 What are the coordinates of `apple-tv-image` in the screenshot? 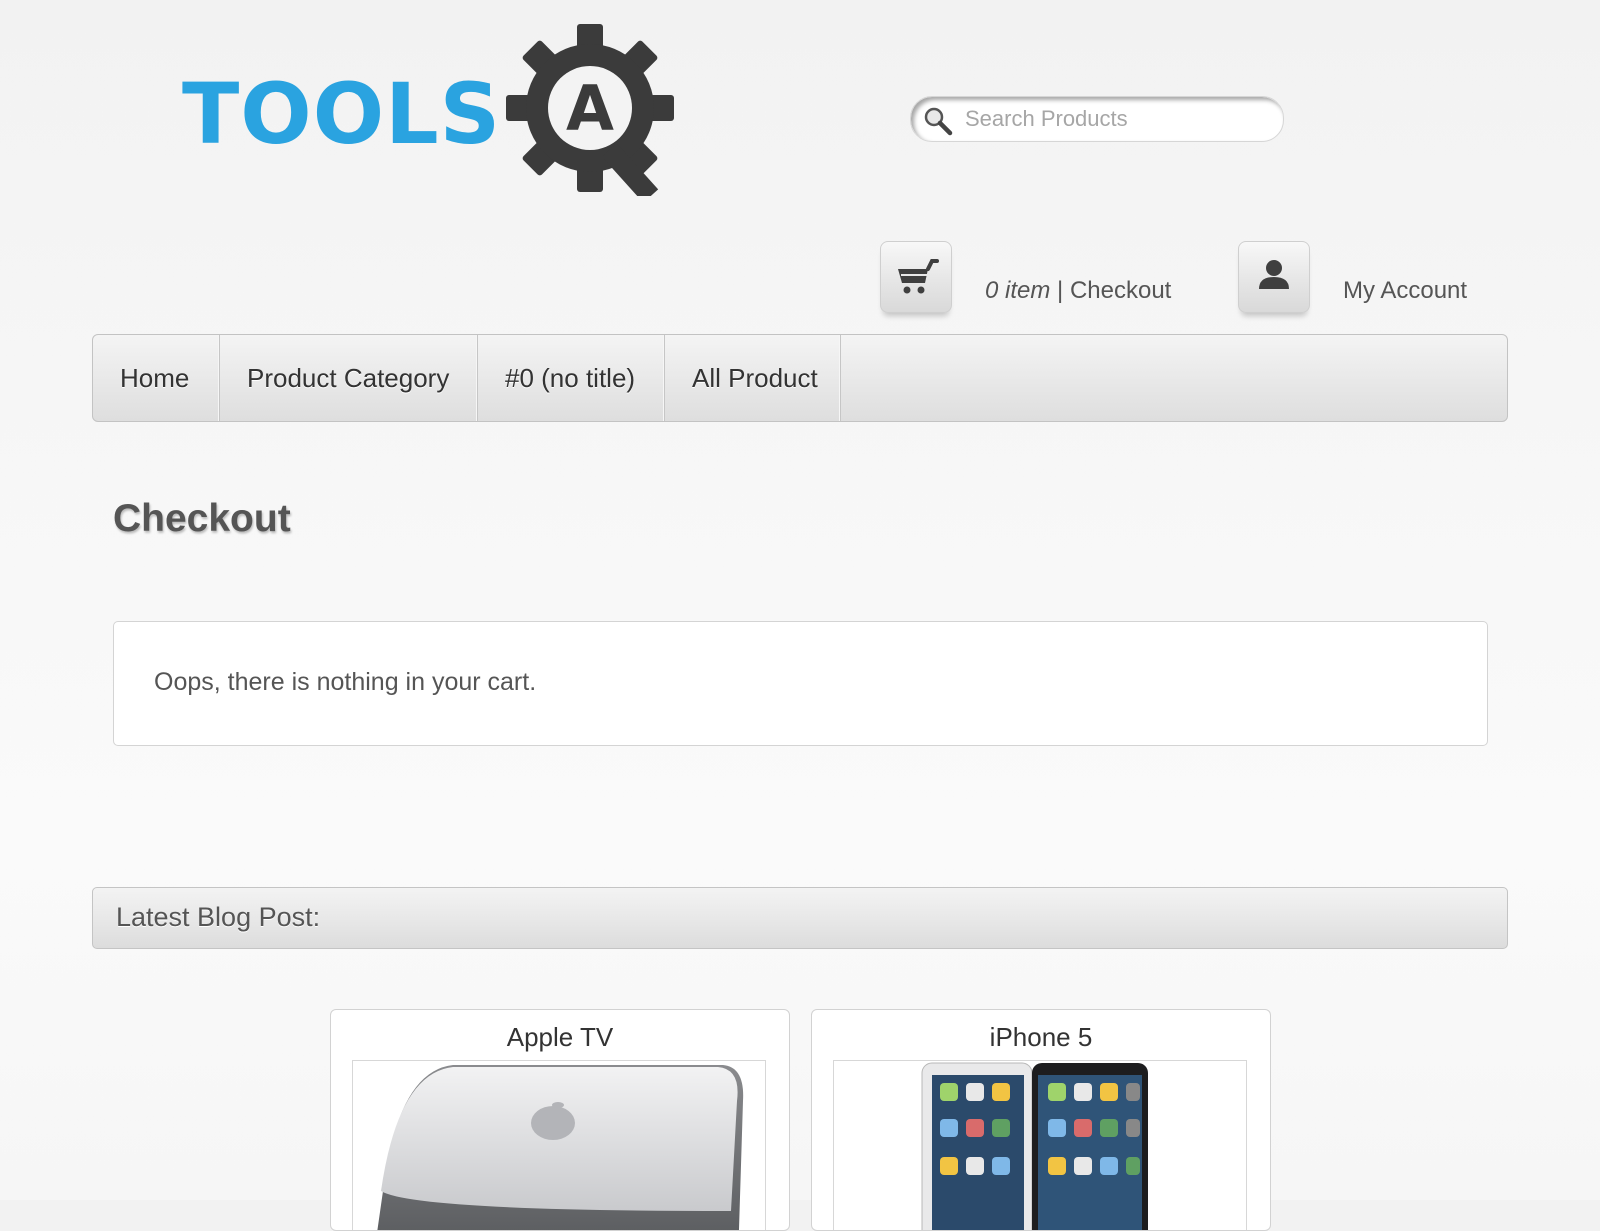 It's located at (559, 1145).